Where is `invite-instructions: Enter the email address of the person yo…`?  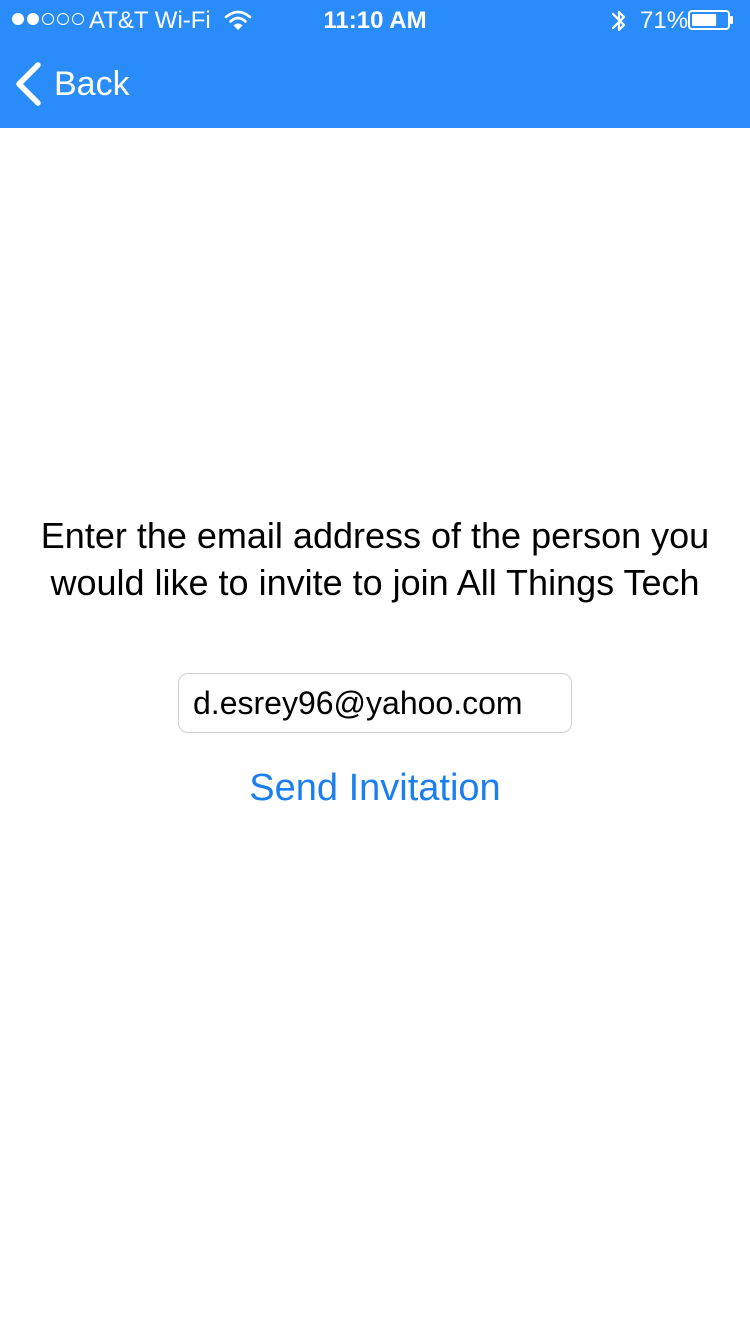 invite-instructions: Enter the email address of the person yo… is located at coordinates (375, 559).